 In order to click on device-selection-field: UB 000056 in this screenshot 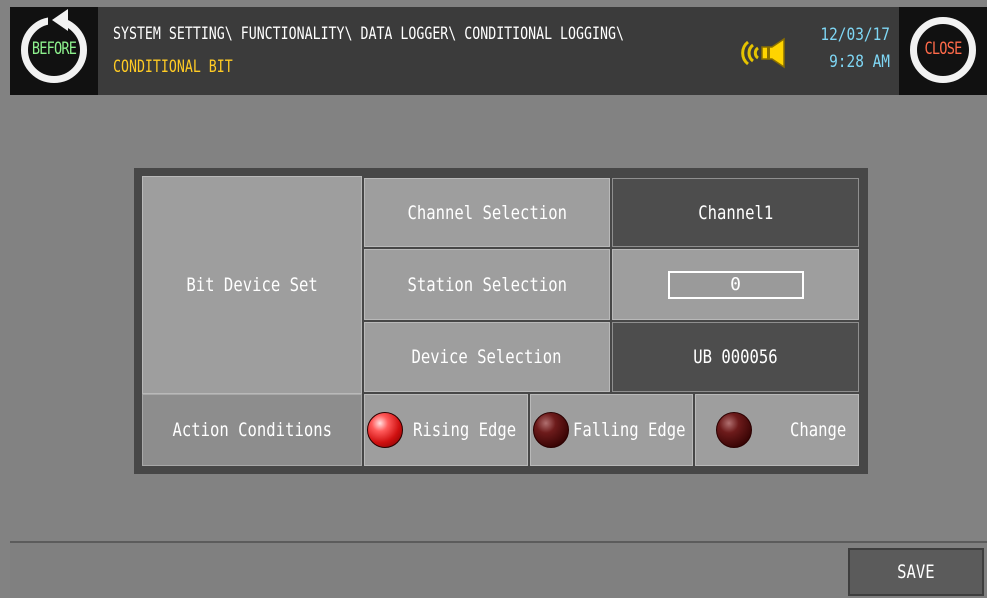, I will do `click(735, 357)`.